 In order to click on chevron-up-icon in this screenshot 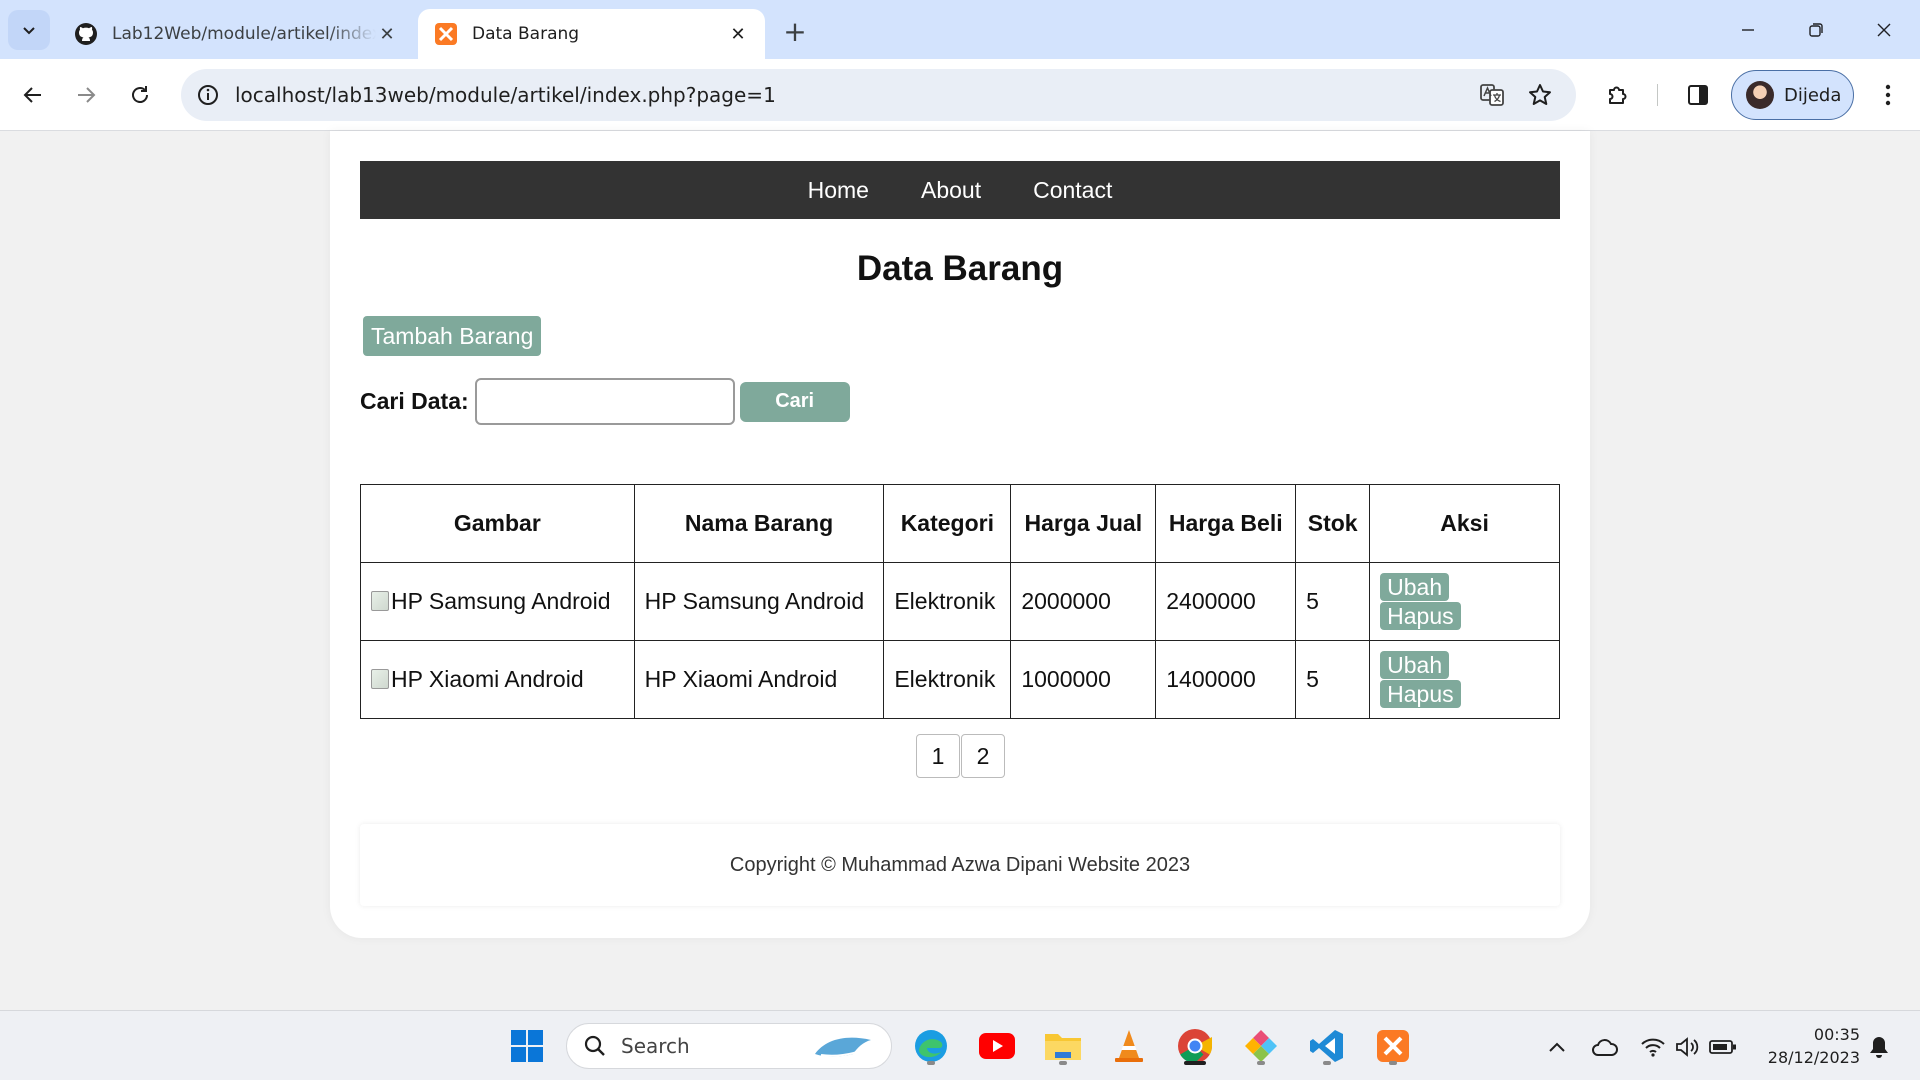, I will do `click(1557, 1047)`.